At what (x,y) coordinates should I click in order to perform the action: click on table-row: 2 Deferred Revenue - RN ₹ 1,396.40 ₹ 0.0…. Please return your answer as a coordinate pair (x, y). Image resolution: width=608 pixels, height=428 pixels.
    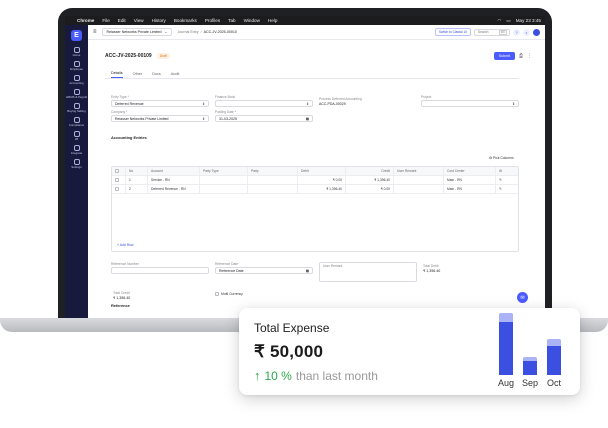
    Looking at the image, I should click on (315, 189).